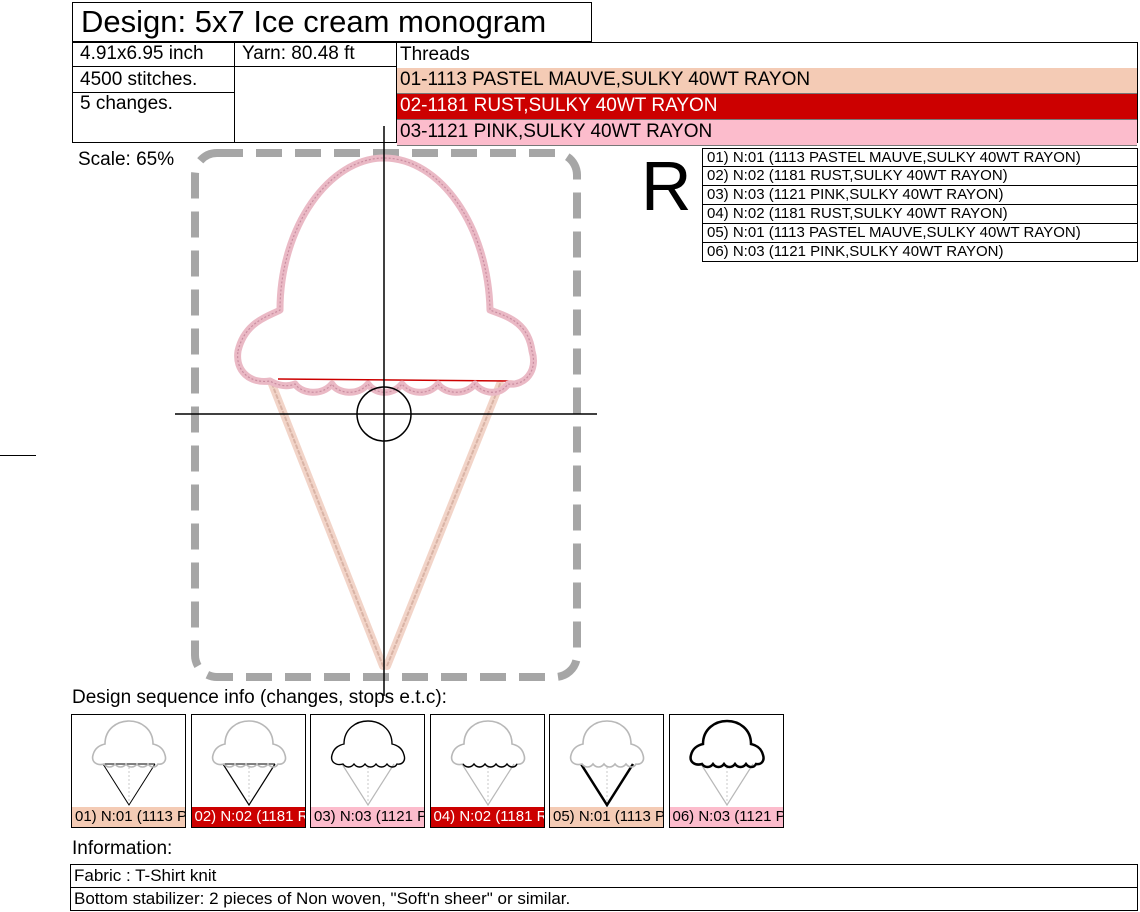 Image resolution: width=1140 pixels, height=912 pixels. What do you see at coordinates (435, 54) in the screenshot?
I see `threads-header: Threads` at bounding box center [435, 54].